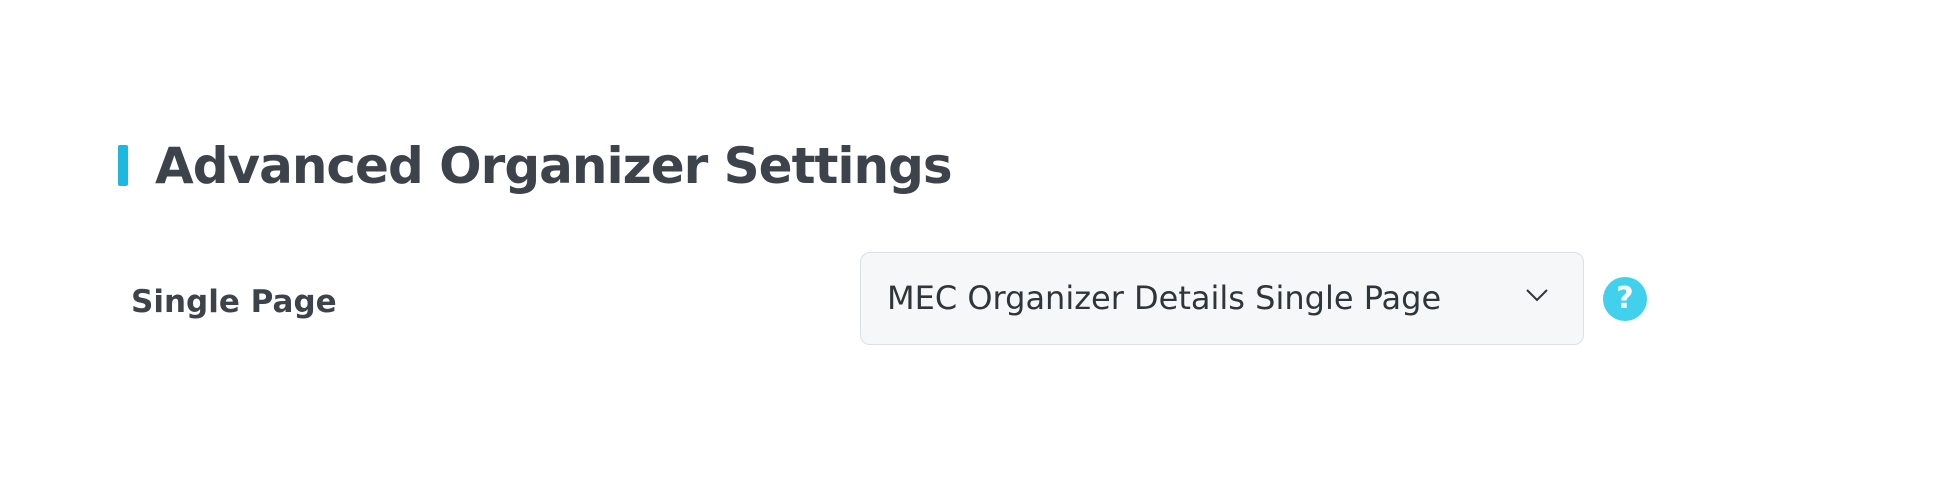 The image size is (1934, 499). I want to click on section-title: Advanced Organizer Settings, so click(554, 166).